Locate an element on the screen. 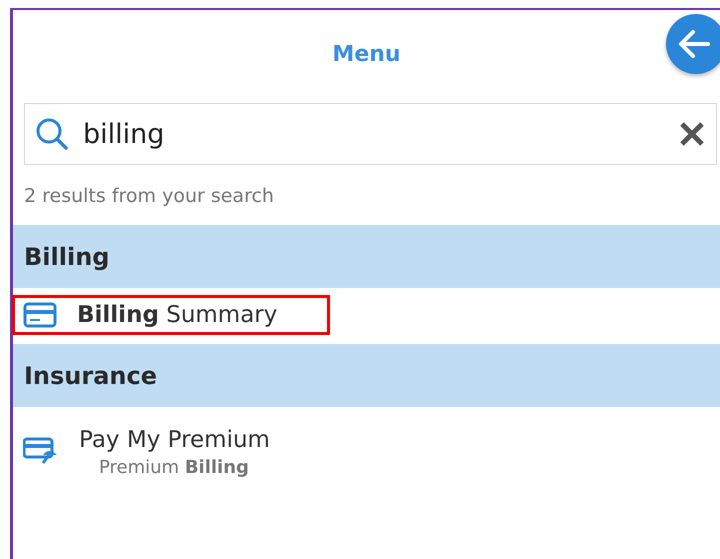 The image size is (720, 559). clear-button is located at coordinates (692, 134).